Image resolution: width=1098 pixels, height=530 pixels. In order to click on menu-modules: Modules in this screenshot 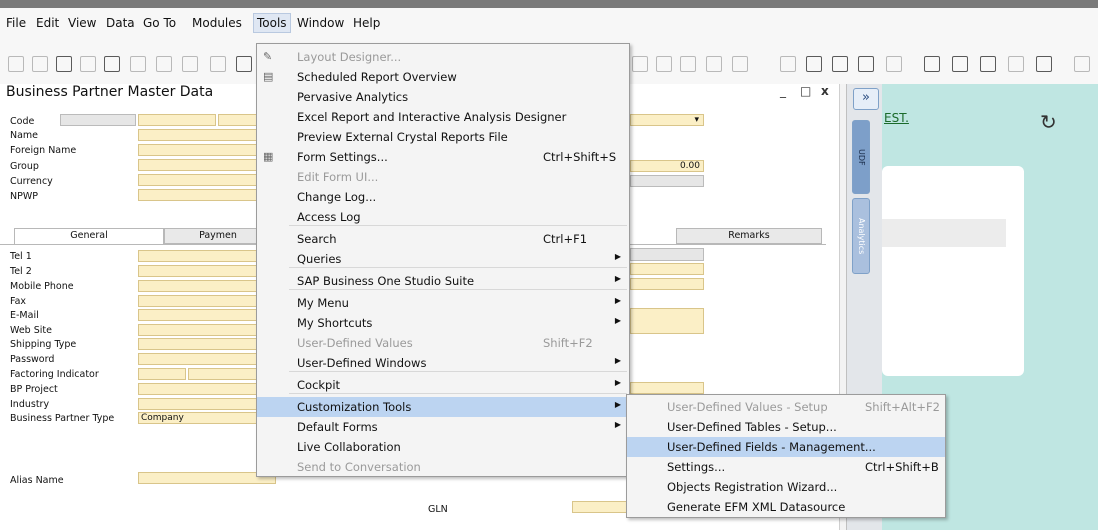, I will do `click(217, 23)`.